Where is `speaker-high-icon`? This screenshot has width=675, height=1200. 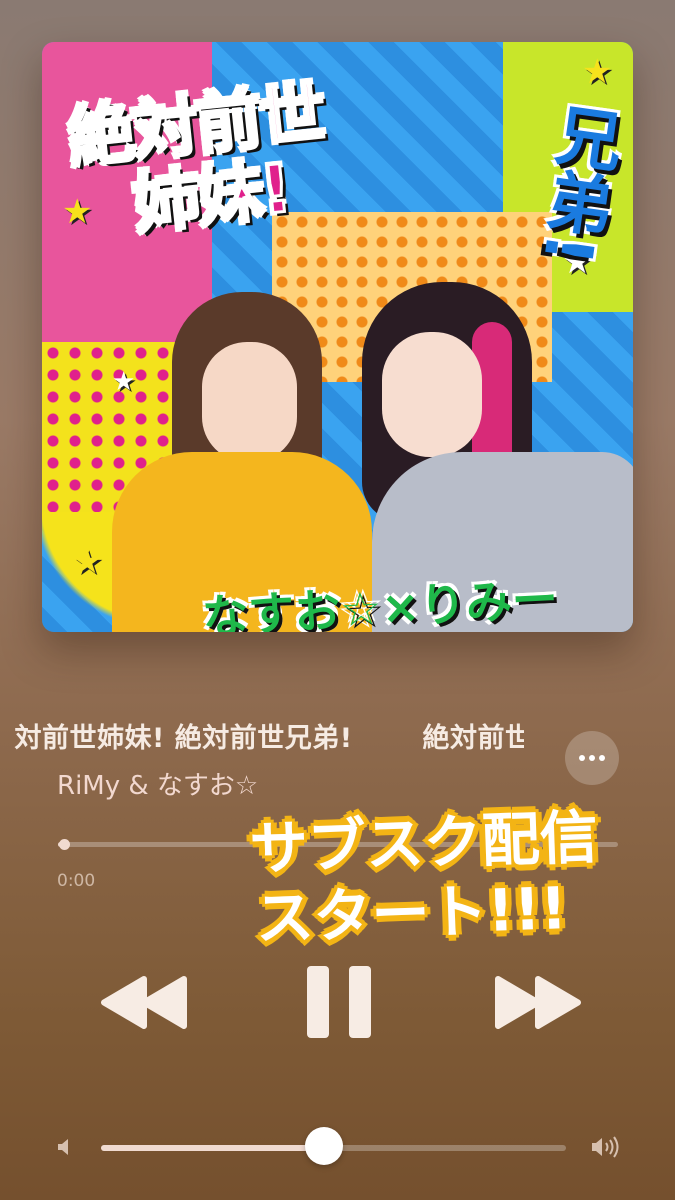 speaker-high-icon is located at coordinates (605, 1147).